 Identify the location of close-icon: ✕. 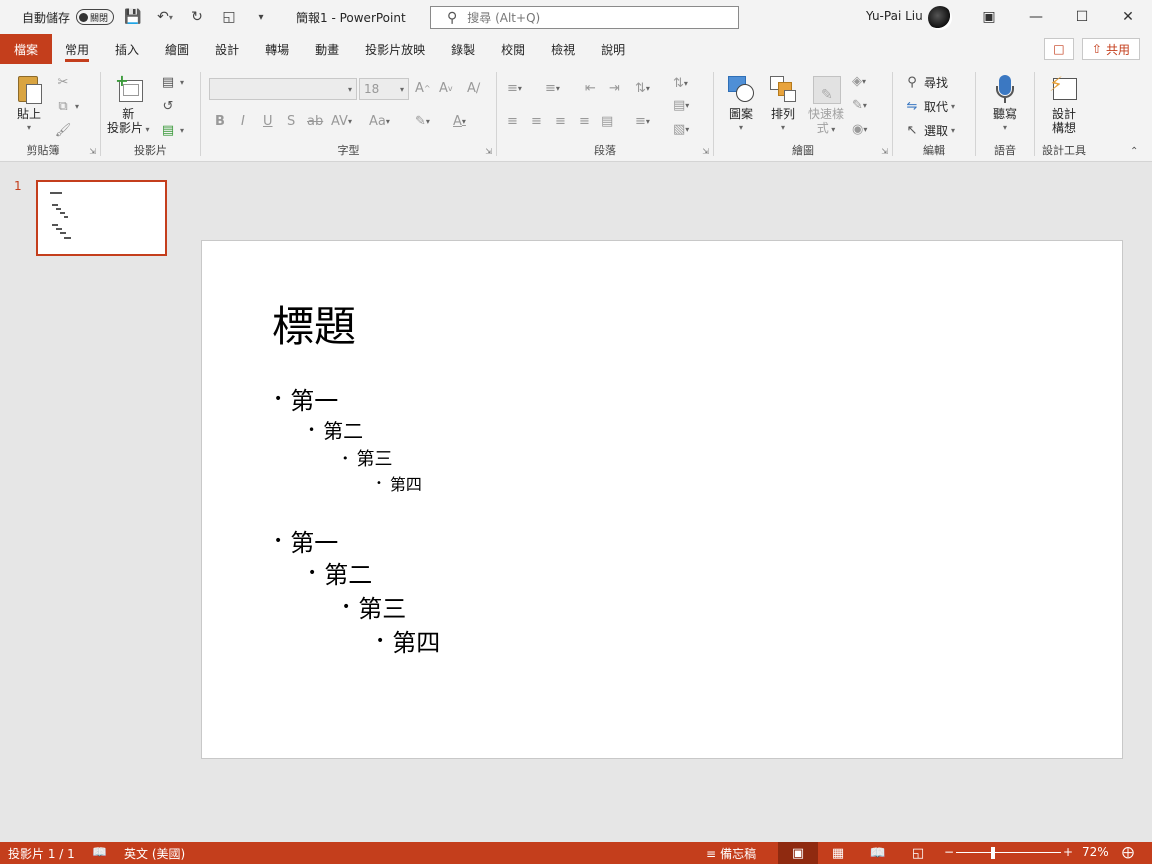
(1128, 17).